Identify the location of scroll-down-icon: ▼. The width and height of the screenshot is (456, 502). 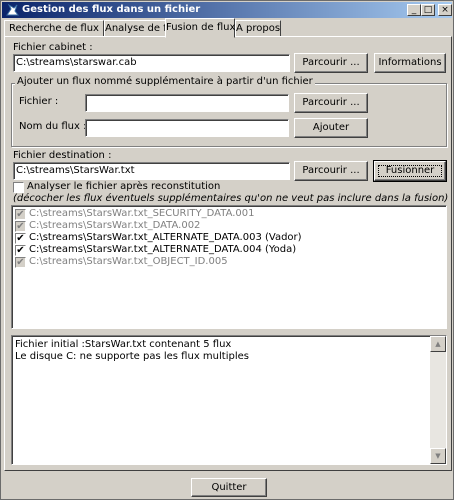
(438, 456).